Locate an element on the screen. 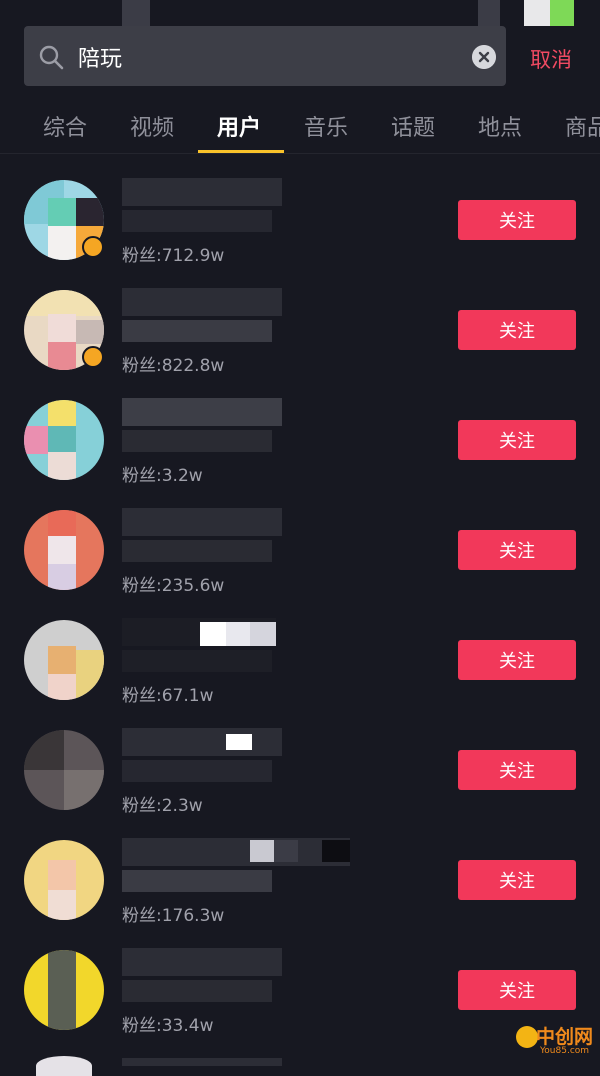 The image size is (600, 1076). search-input: 陪玩 is located at coordinates (100, 57).